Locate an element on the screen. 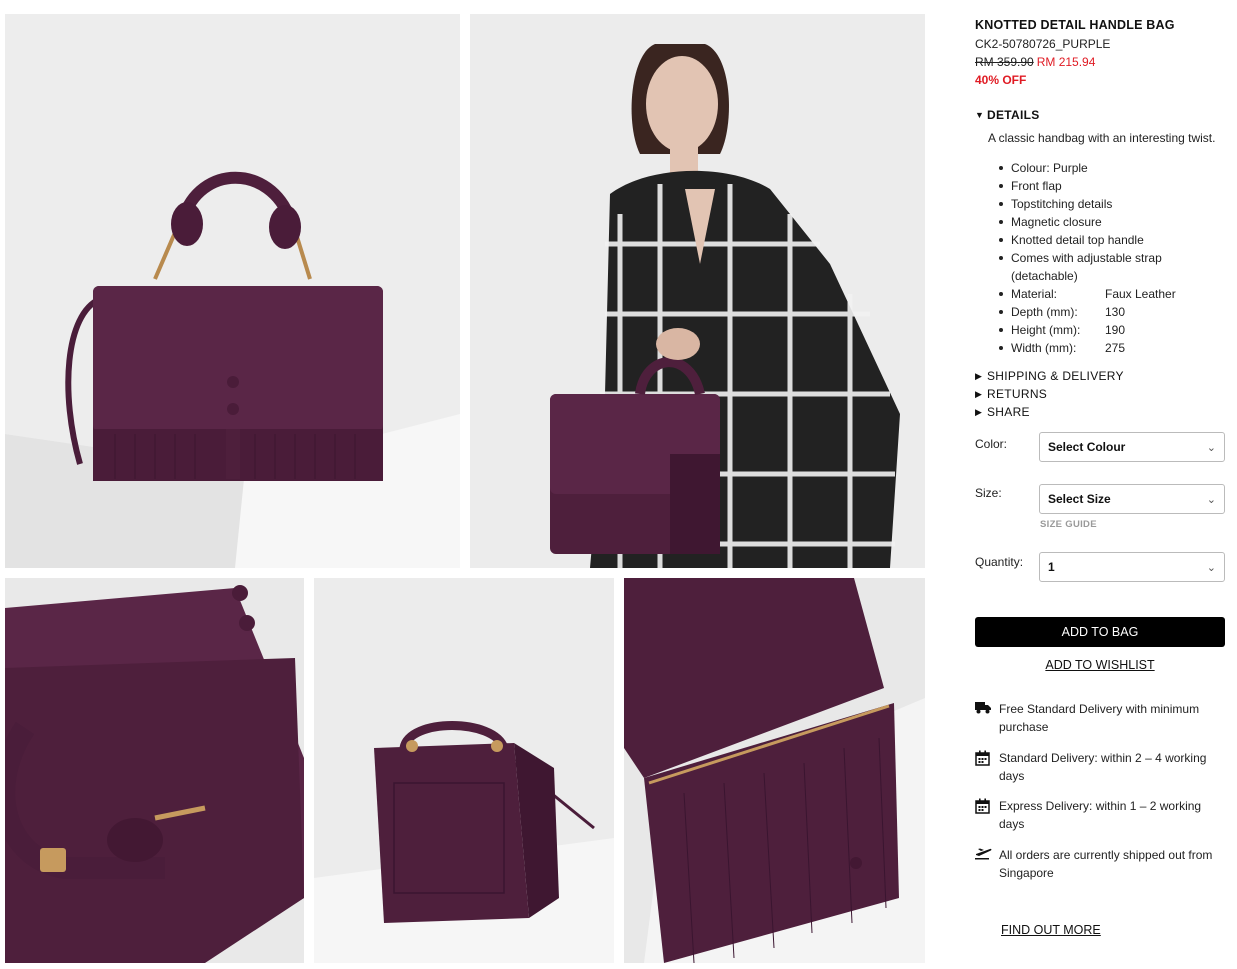 This screenshot has width=1237, height=969. truck-icon is located at coordinates (987, 718).